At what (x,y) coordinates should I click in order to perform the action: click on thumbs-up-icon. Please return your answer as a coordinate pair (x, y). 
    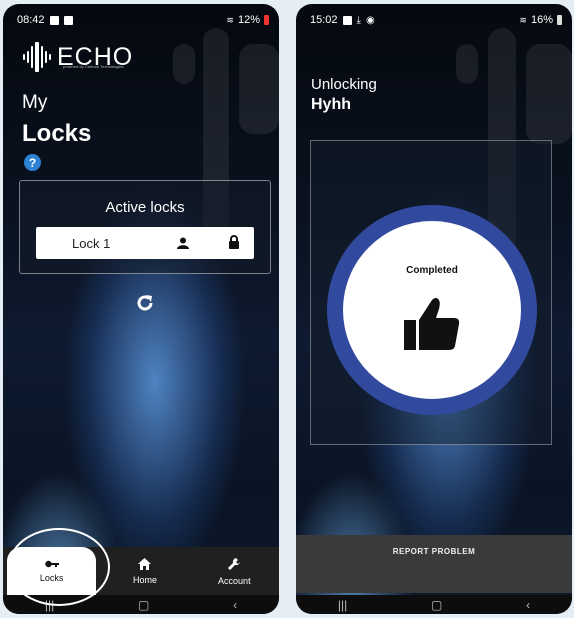
    Looking at the image, I should click on (432, 326).